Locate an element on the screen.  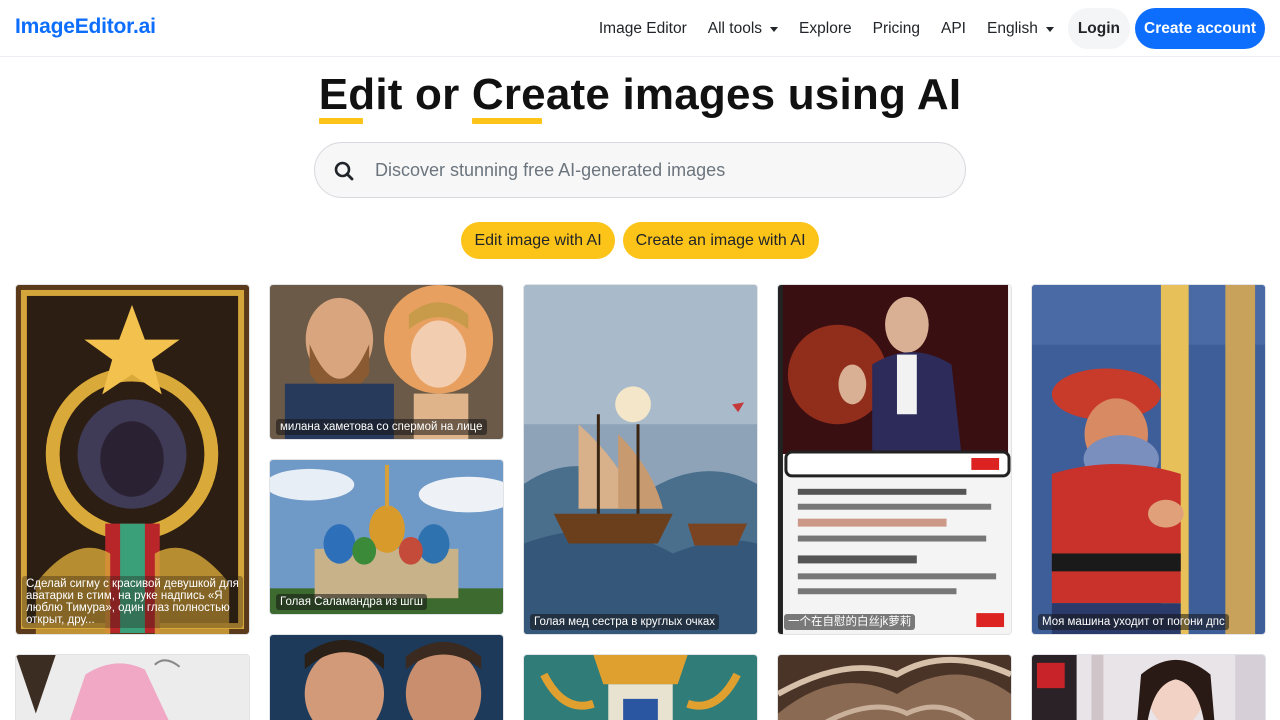
page-title: Edit or Create images using AI is located at coordinates (640, 97).